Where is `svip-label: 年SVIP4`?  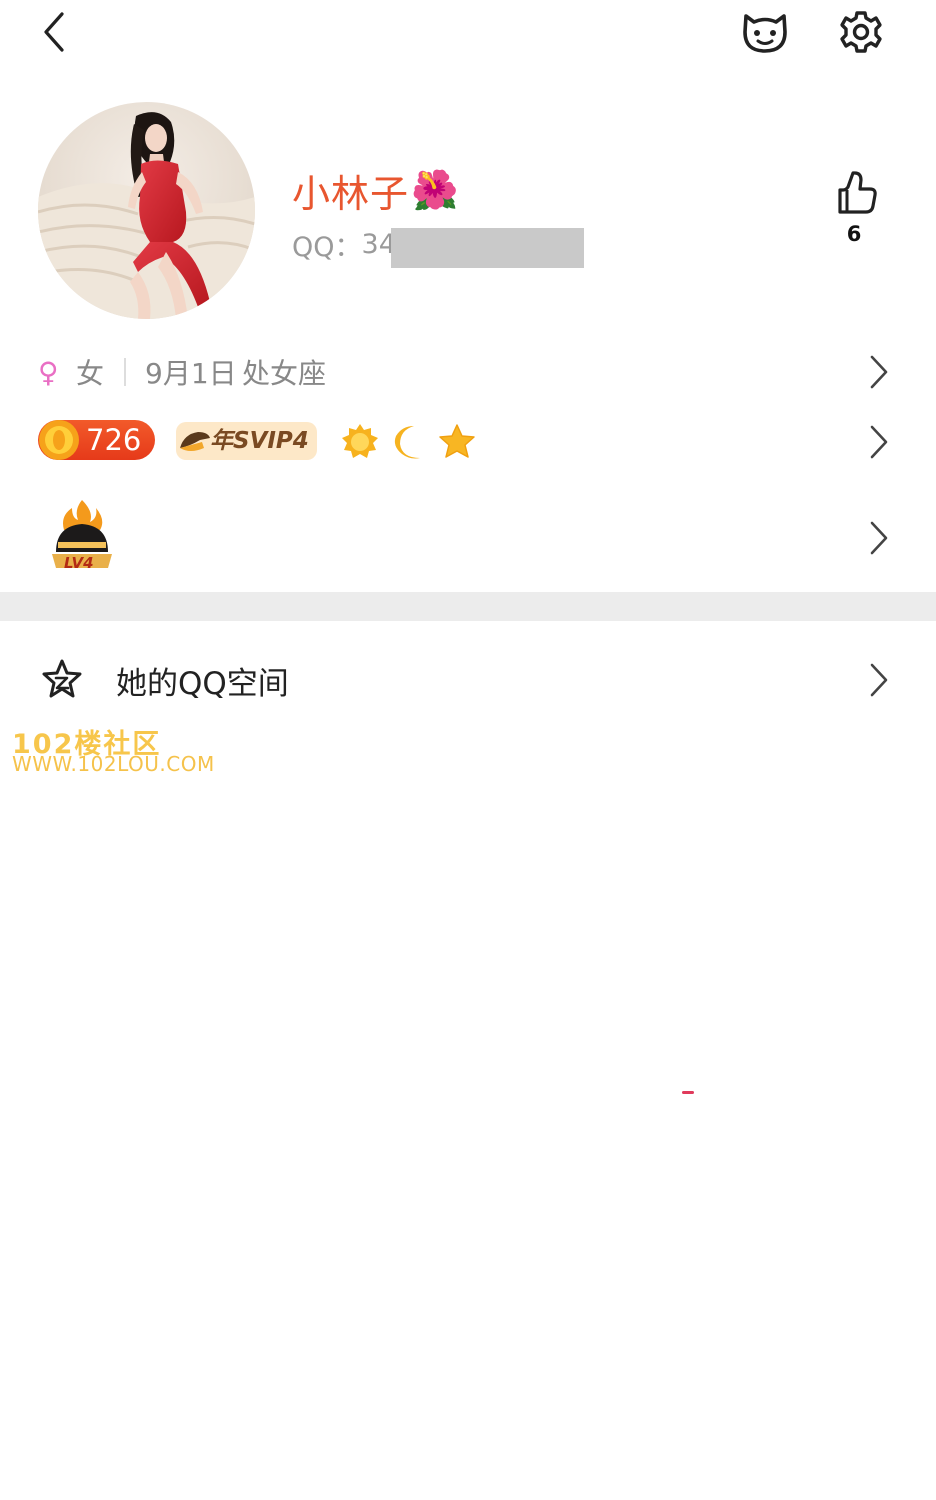
svip-label: 年SVIP4 is located at coordinates (259, 441).